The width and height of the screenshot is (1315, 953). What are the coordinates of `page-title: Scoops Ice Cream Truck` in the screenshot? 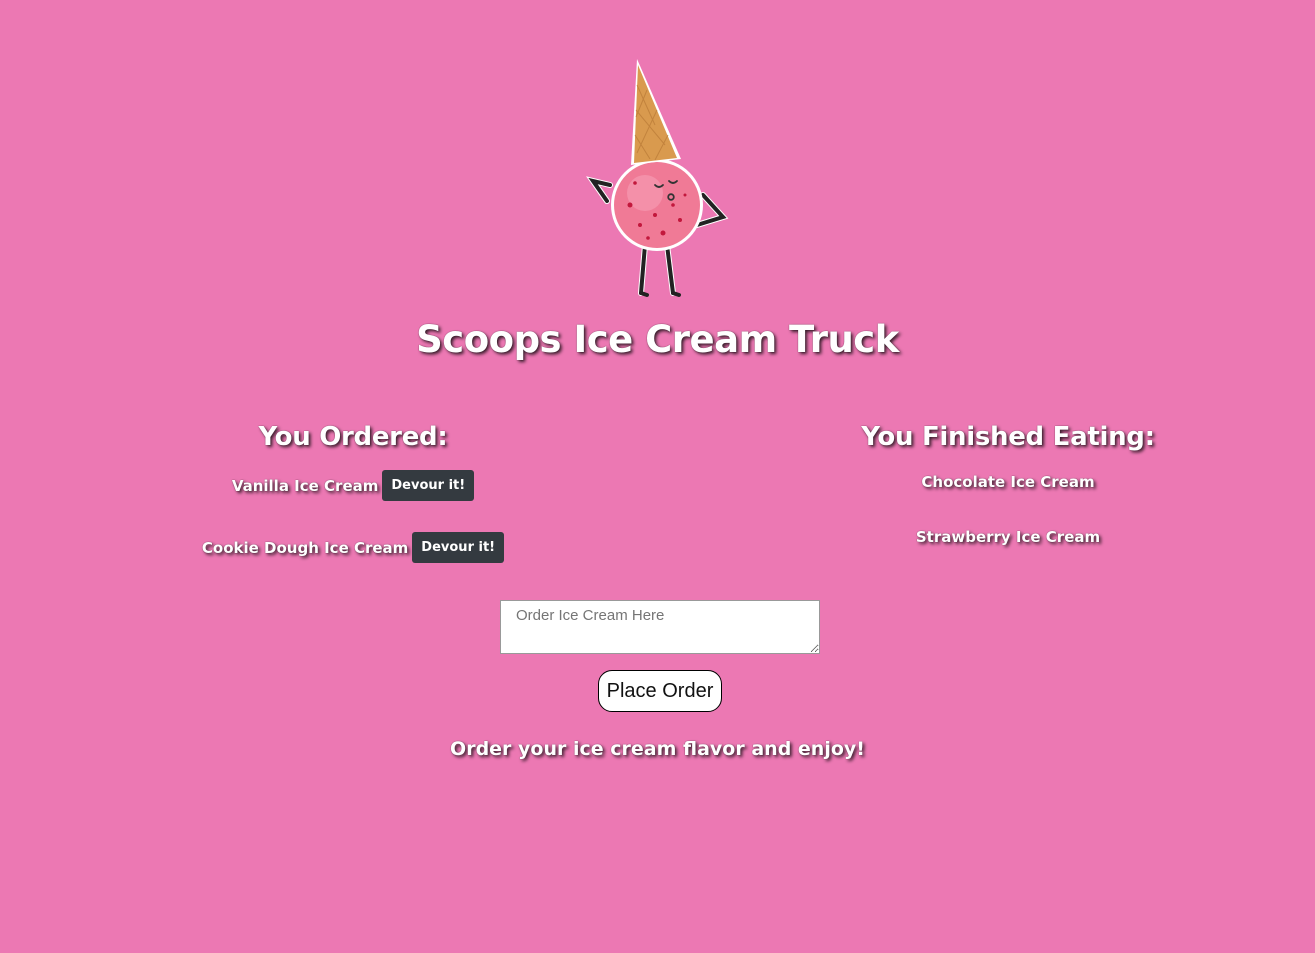 It's located at (657, 339).